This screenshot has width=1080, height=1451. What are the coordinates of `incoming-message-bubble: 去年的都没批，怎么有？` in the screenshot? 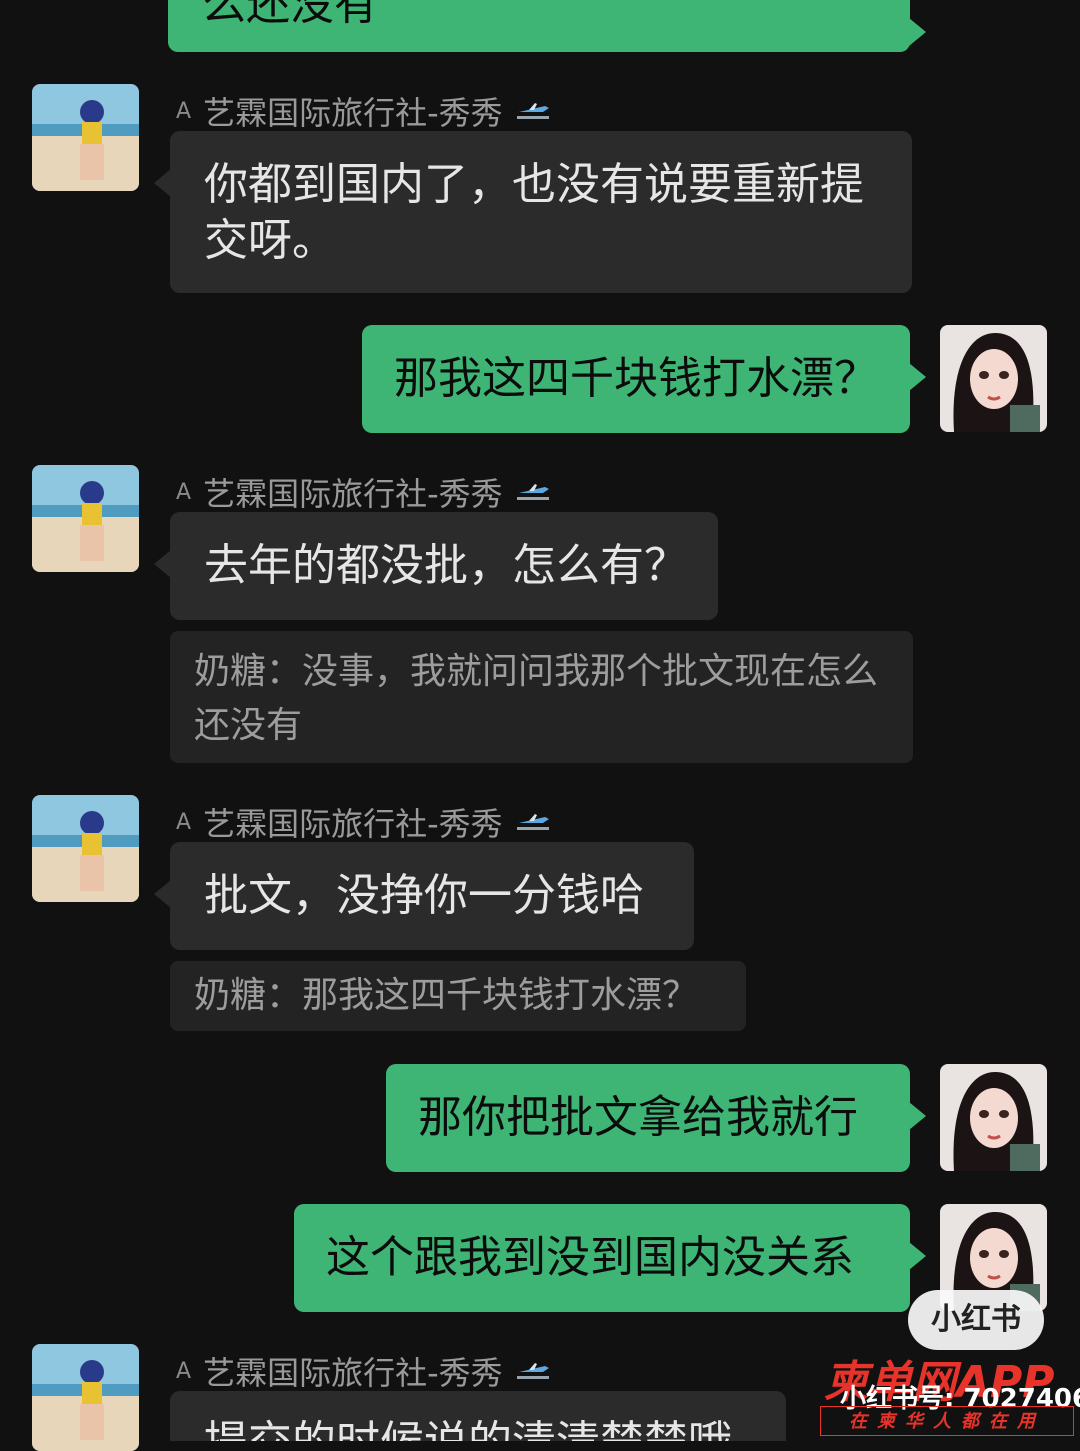 It's located at (436, 566).